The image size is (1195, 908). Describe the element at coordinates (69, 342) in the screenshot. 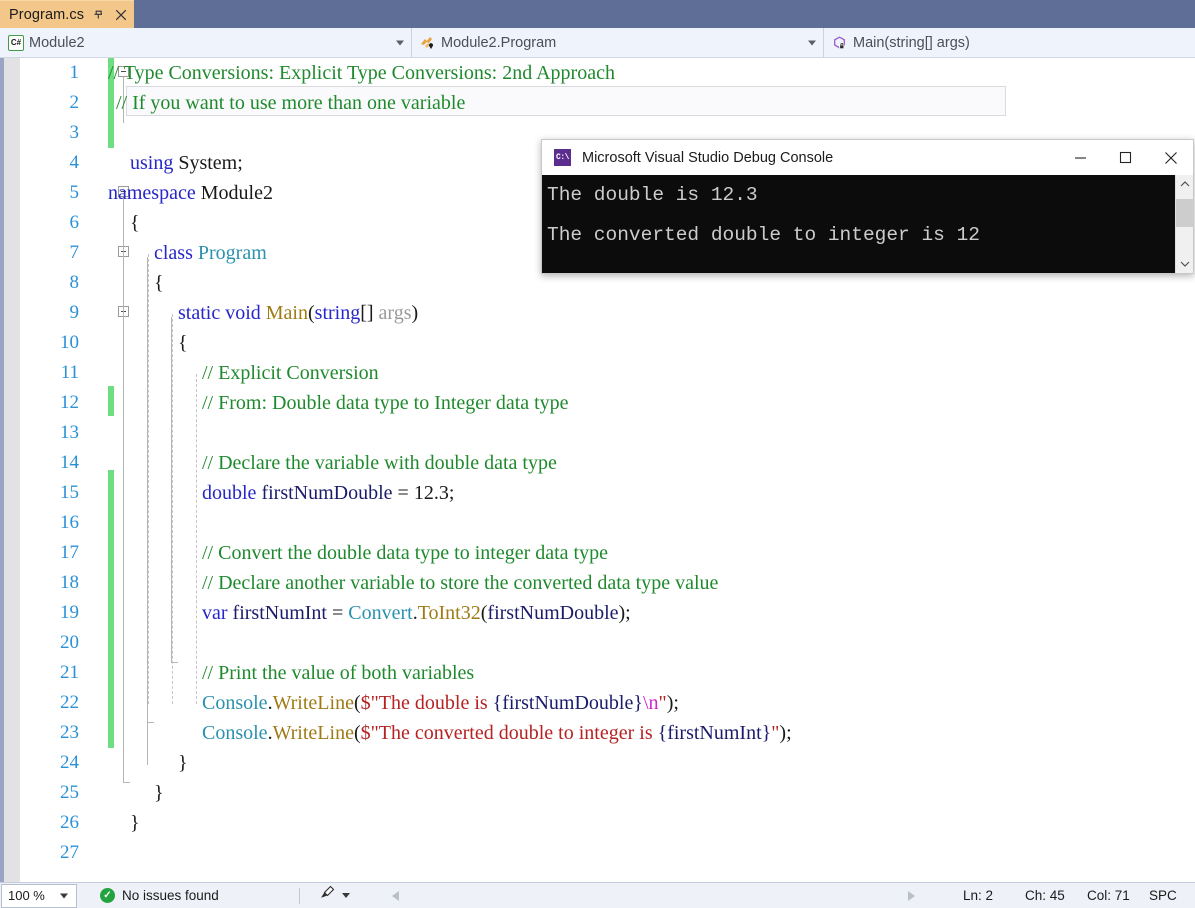

I see `line-number: 10` at that location.